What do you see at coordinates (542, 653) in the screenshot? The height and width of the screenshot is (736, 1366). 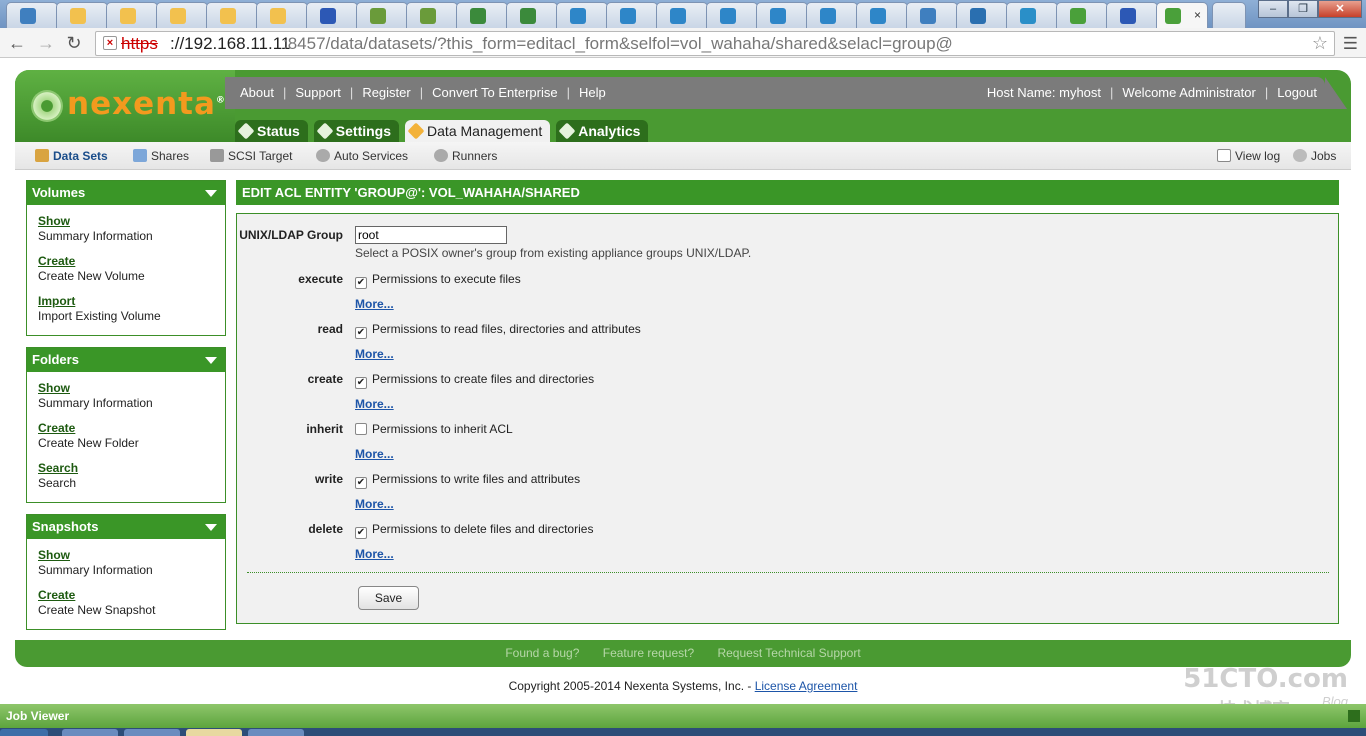 I see `found-a-bug-link: Found a bug?` at bounding box center [542, 653].